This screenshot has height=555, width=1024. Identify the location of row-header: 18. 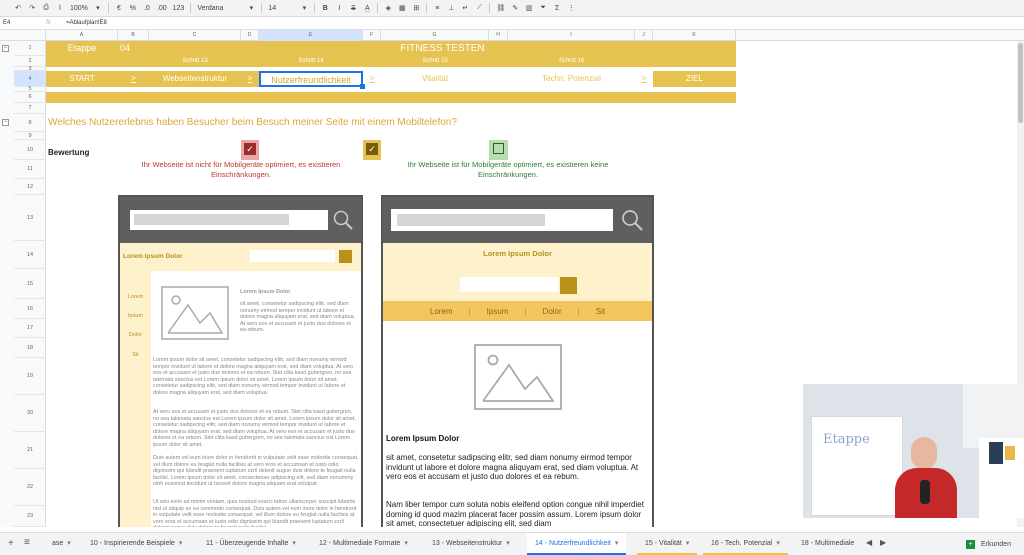
(30, 348).